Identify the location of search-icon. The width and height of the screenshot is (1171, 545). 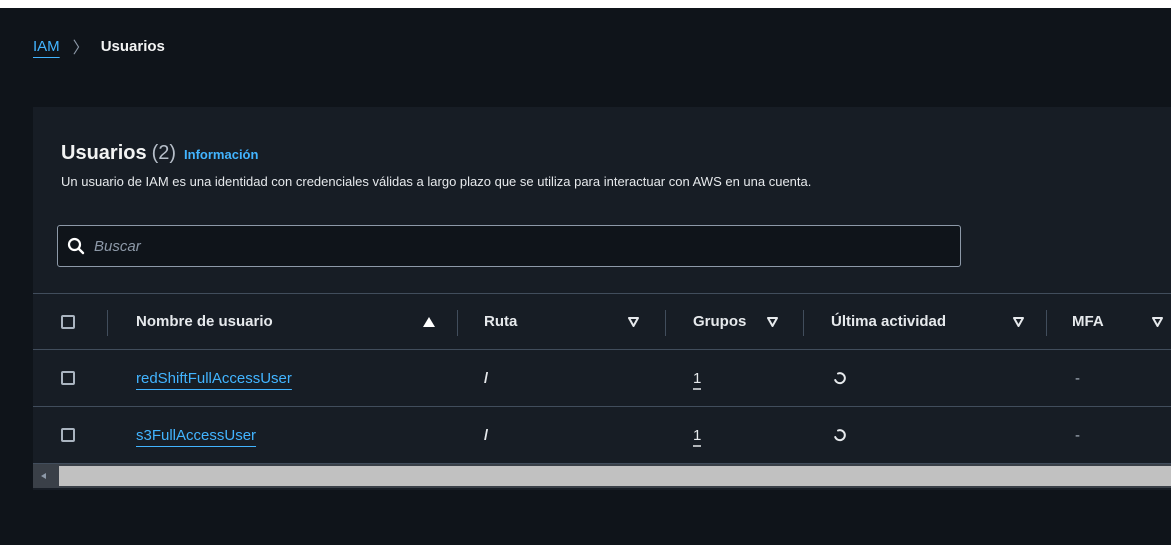
(76, 246).